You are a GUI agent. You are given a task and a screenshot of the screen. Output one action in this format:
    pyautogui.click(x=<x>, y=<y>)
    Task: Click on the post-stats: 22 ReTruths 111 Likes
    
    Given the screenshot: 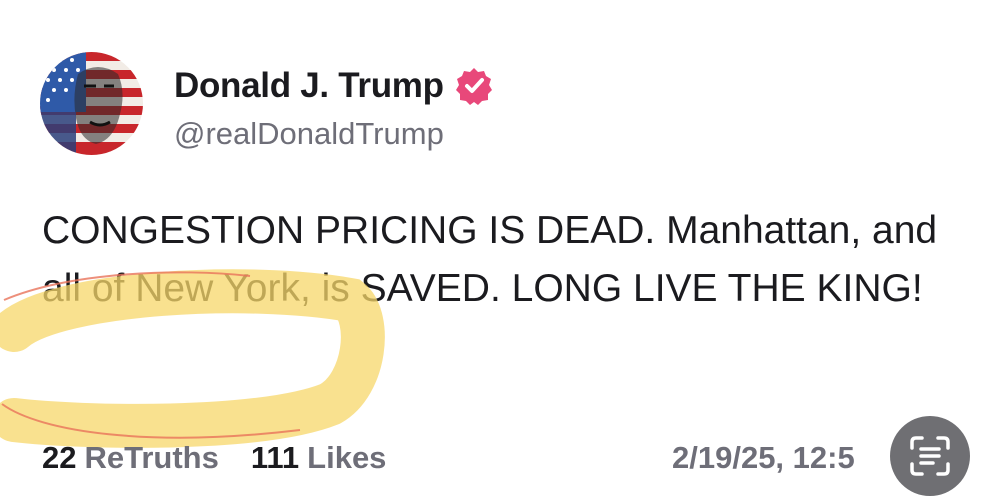 What is the action you would take?
    pyautogui.click(x=214, y=458)
    